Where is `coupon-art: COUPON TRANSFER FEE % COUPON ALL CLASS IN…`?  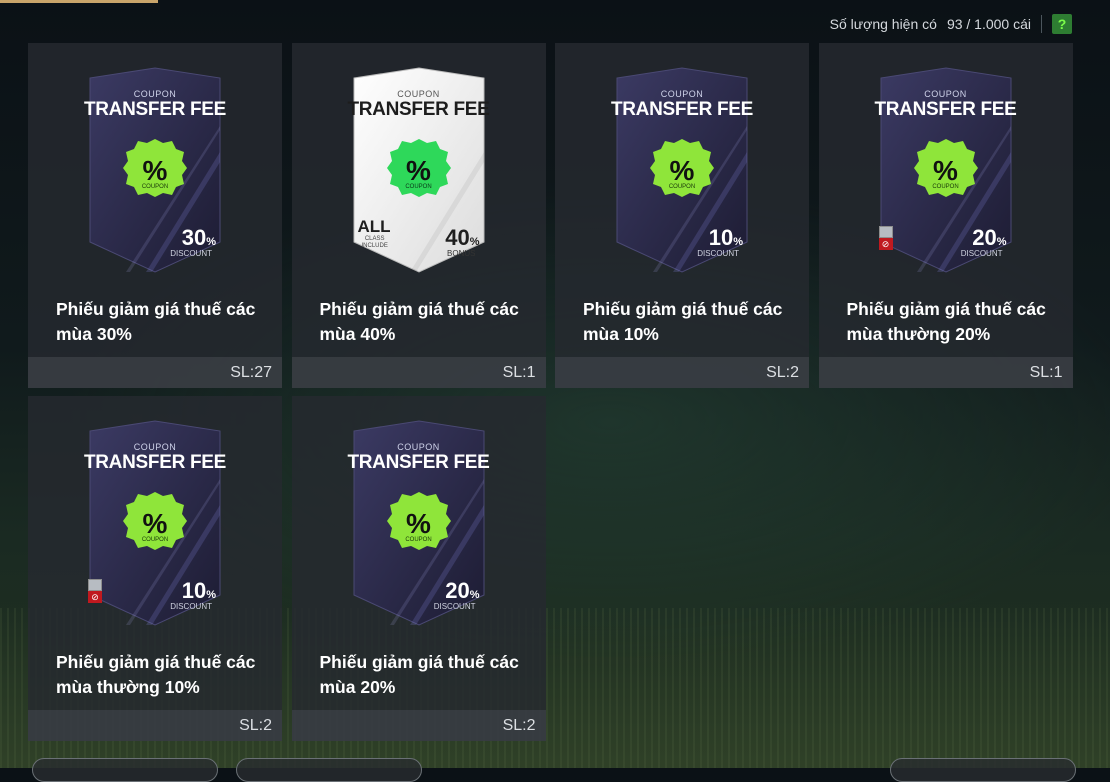
coupon-art: COUPON TRANSFER FEE % COUPON ALL CLASS IN… is located at coordinates (419, 165).